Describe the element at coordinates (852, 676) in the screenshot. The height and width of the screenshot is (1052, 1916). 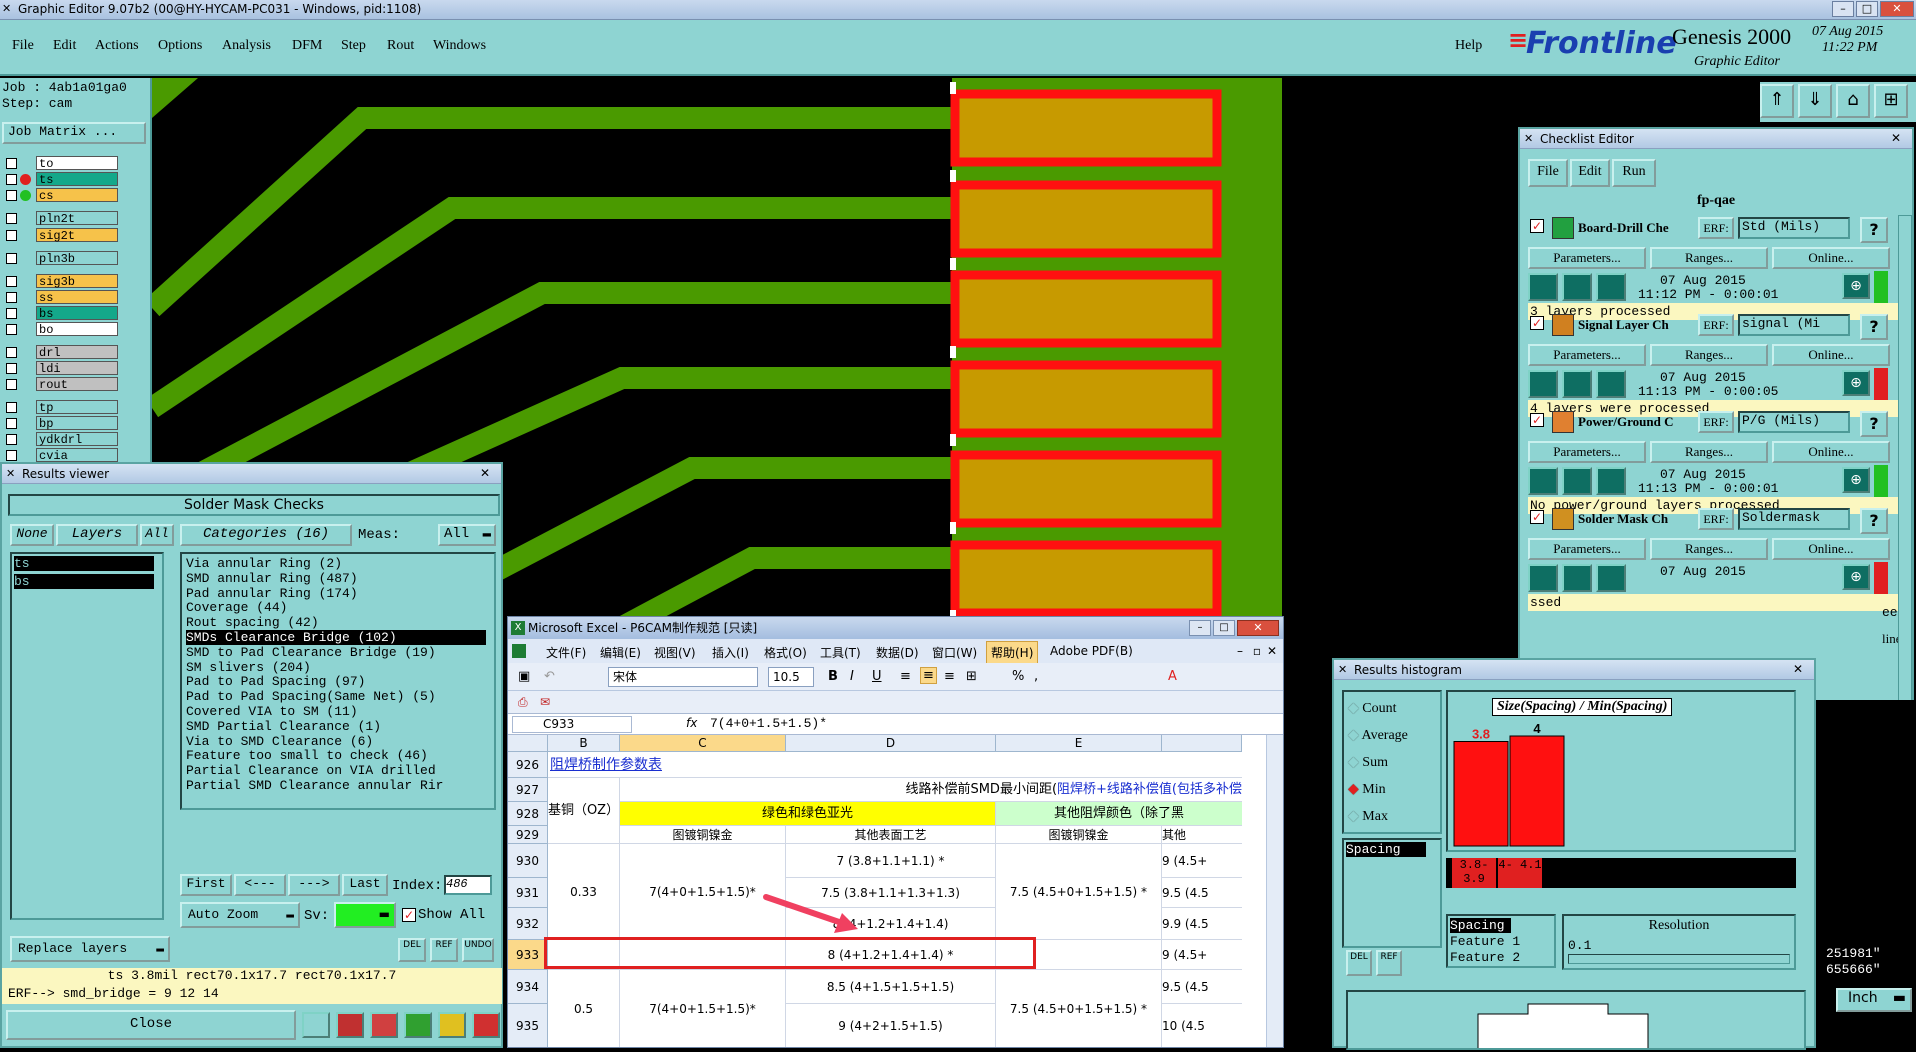
I see `italic-icon: I` at that location.